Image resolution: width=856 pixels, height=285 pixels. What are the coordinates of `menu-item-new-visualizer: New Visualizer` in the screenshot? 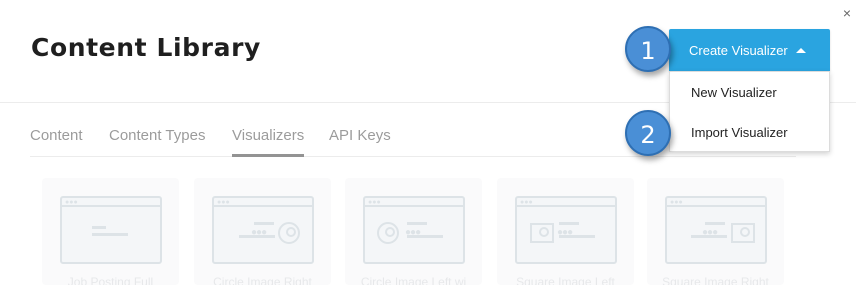 It's located at (734, 92).